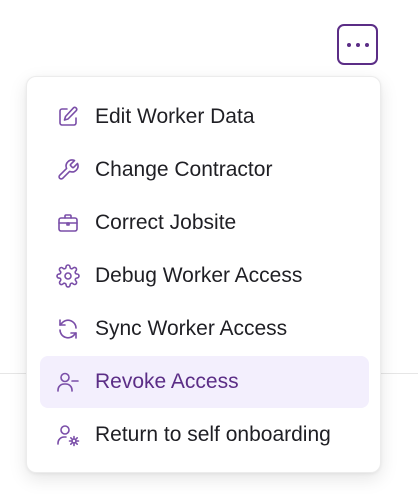 Image resolution: width=418 pixels, height=494 pixels. Describe the element at coordinates (68, 276) in the screenshot. I see `gear-icon` at that location.